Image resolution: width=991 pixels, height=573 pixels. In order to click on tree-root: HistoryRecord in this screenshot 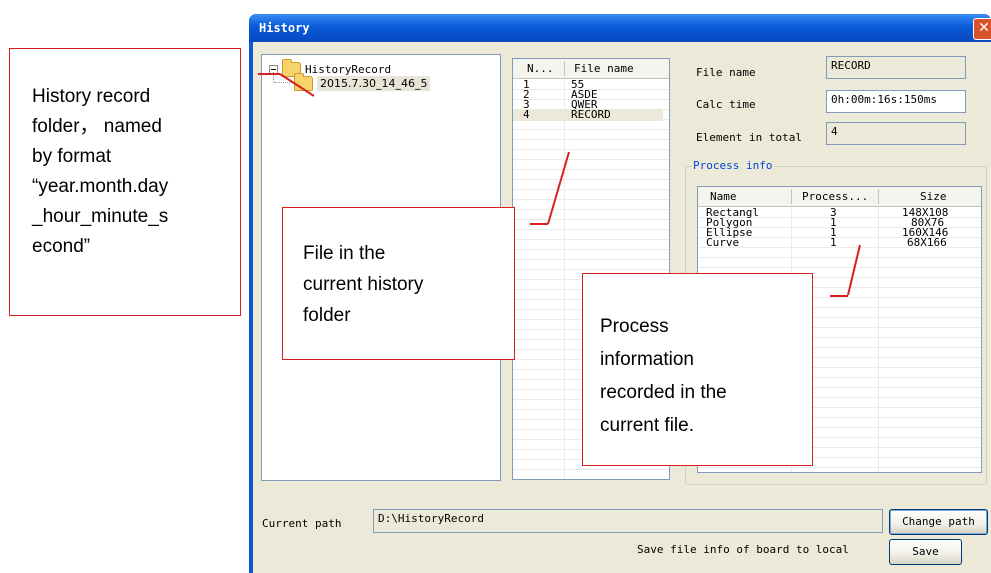, I will do `click(330, 68)`.